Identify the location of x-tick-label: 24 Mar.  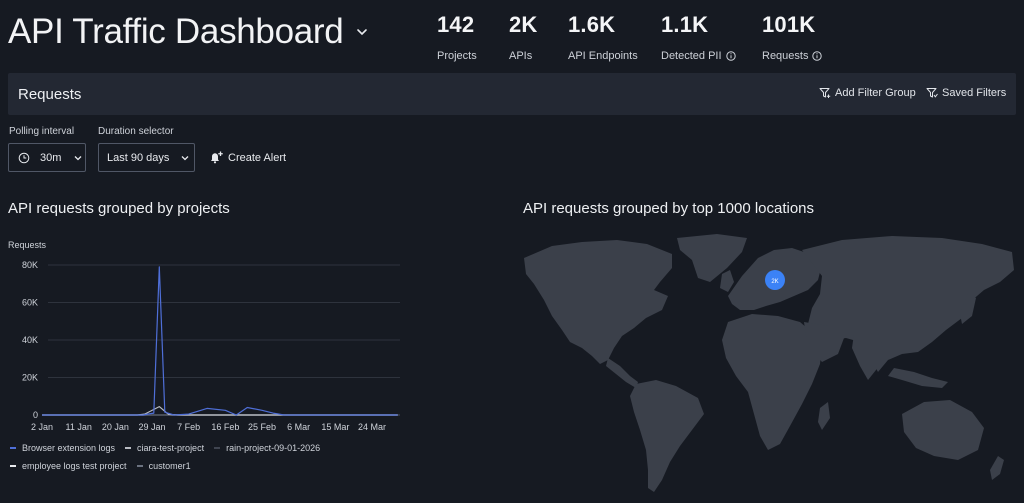
(372, 427).